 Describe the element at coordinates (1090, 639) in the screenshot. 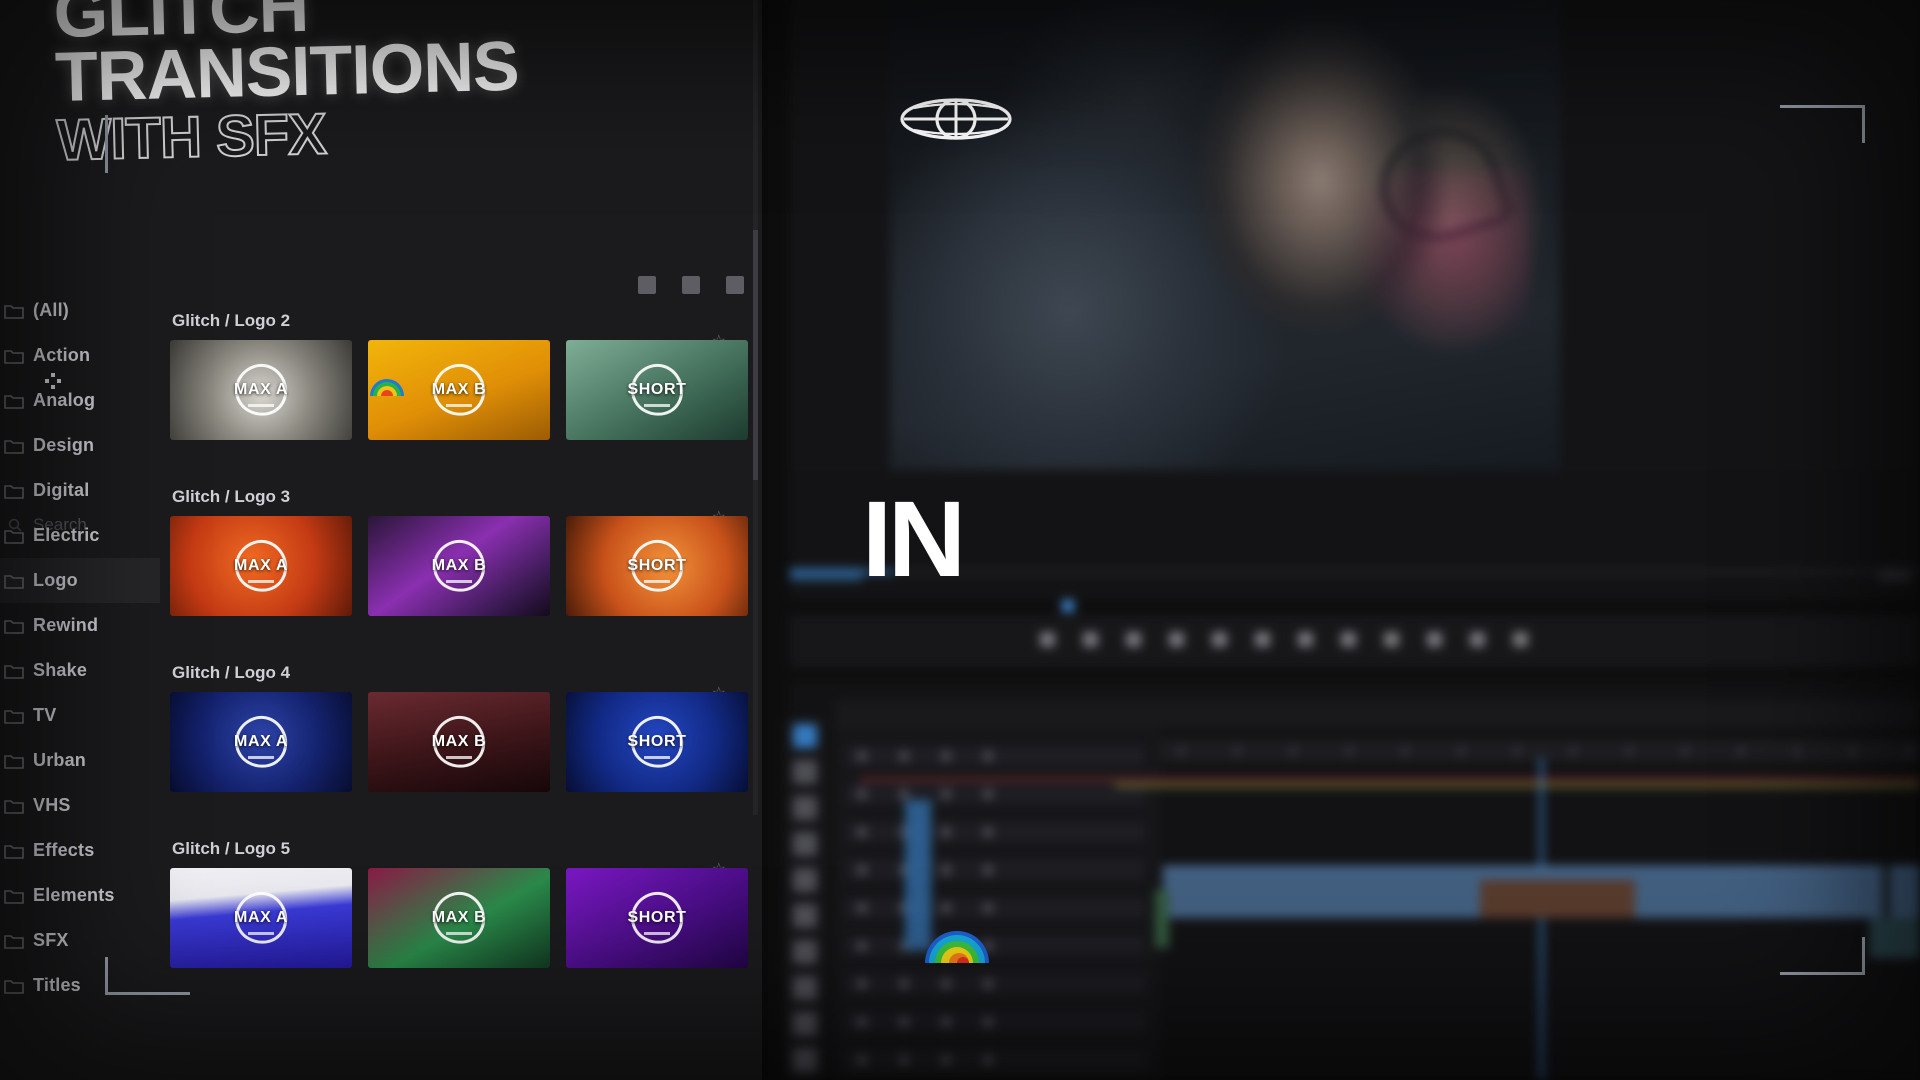

I see `mark-in-icon` at that location.